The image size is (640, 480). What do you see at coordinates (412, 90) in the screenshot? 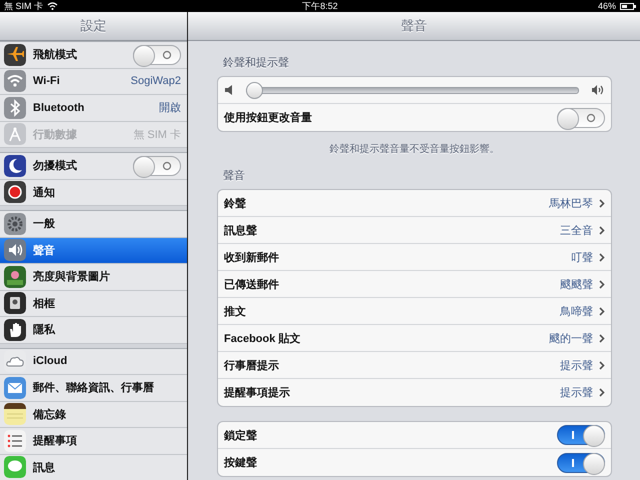
I see `volume-slider` at bounding box center [412, 90].